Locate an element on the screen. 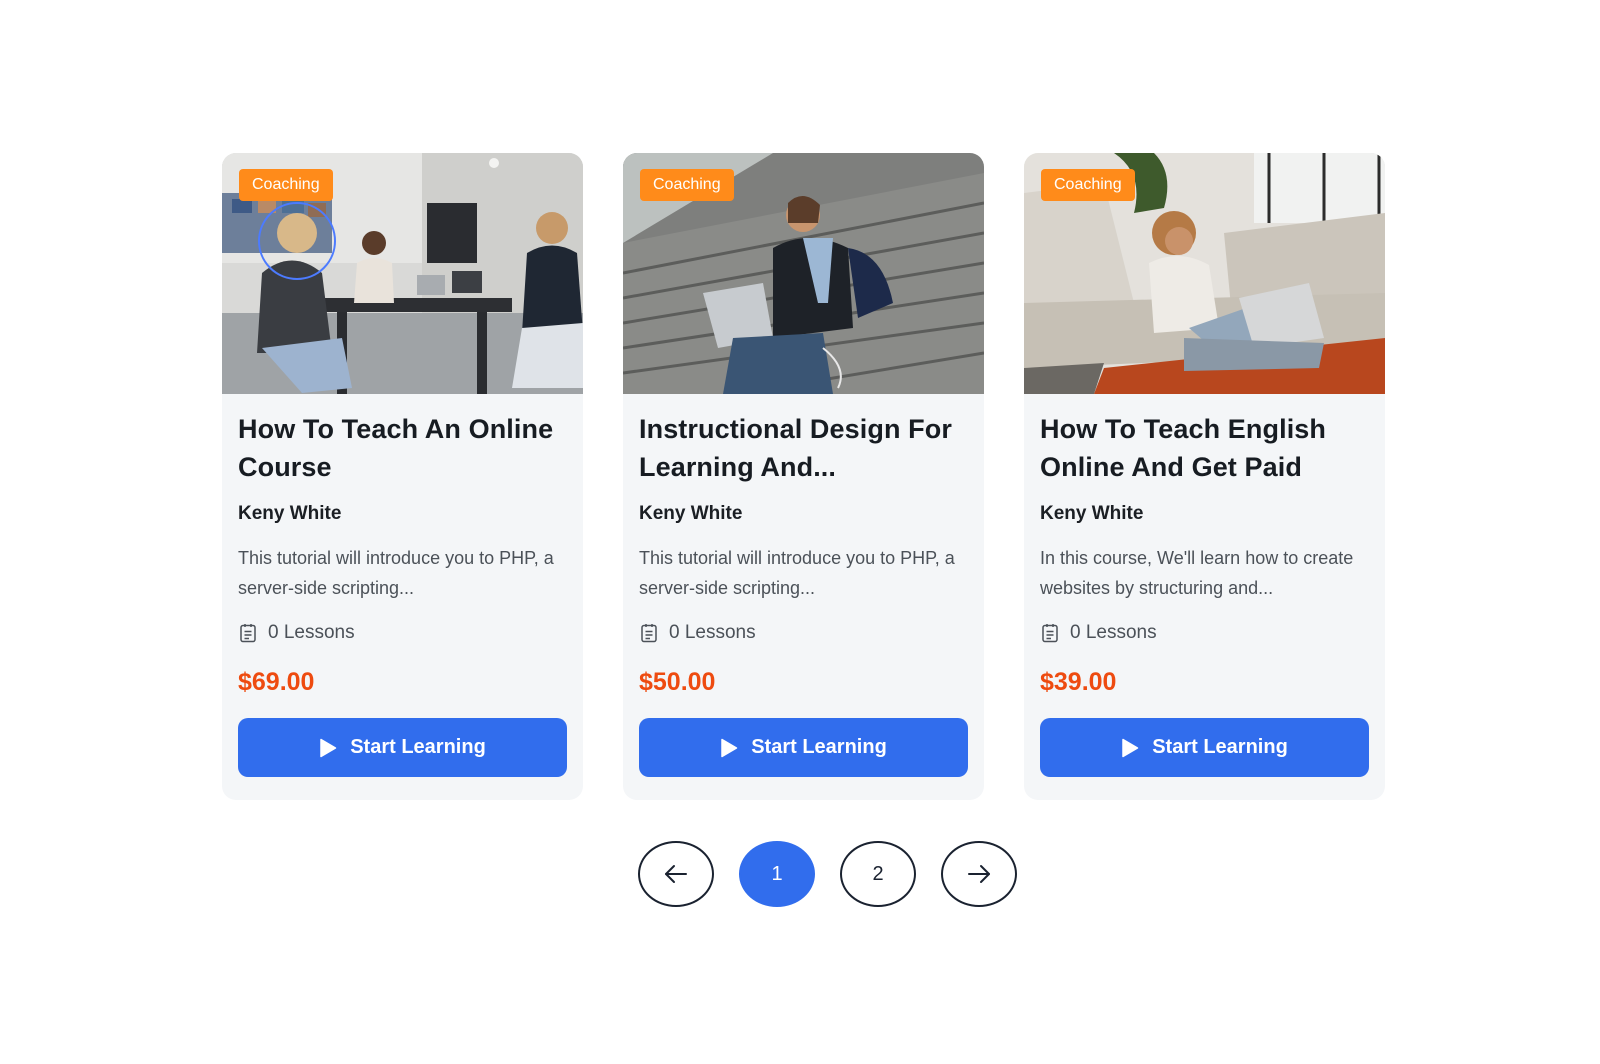 Image resolution: width=1600 pixels, height=1064 pixels. arrow-right-icon is located at coordinates (979, 874).